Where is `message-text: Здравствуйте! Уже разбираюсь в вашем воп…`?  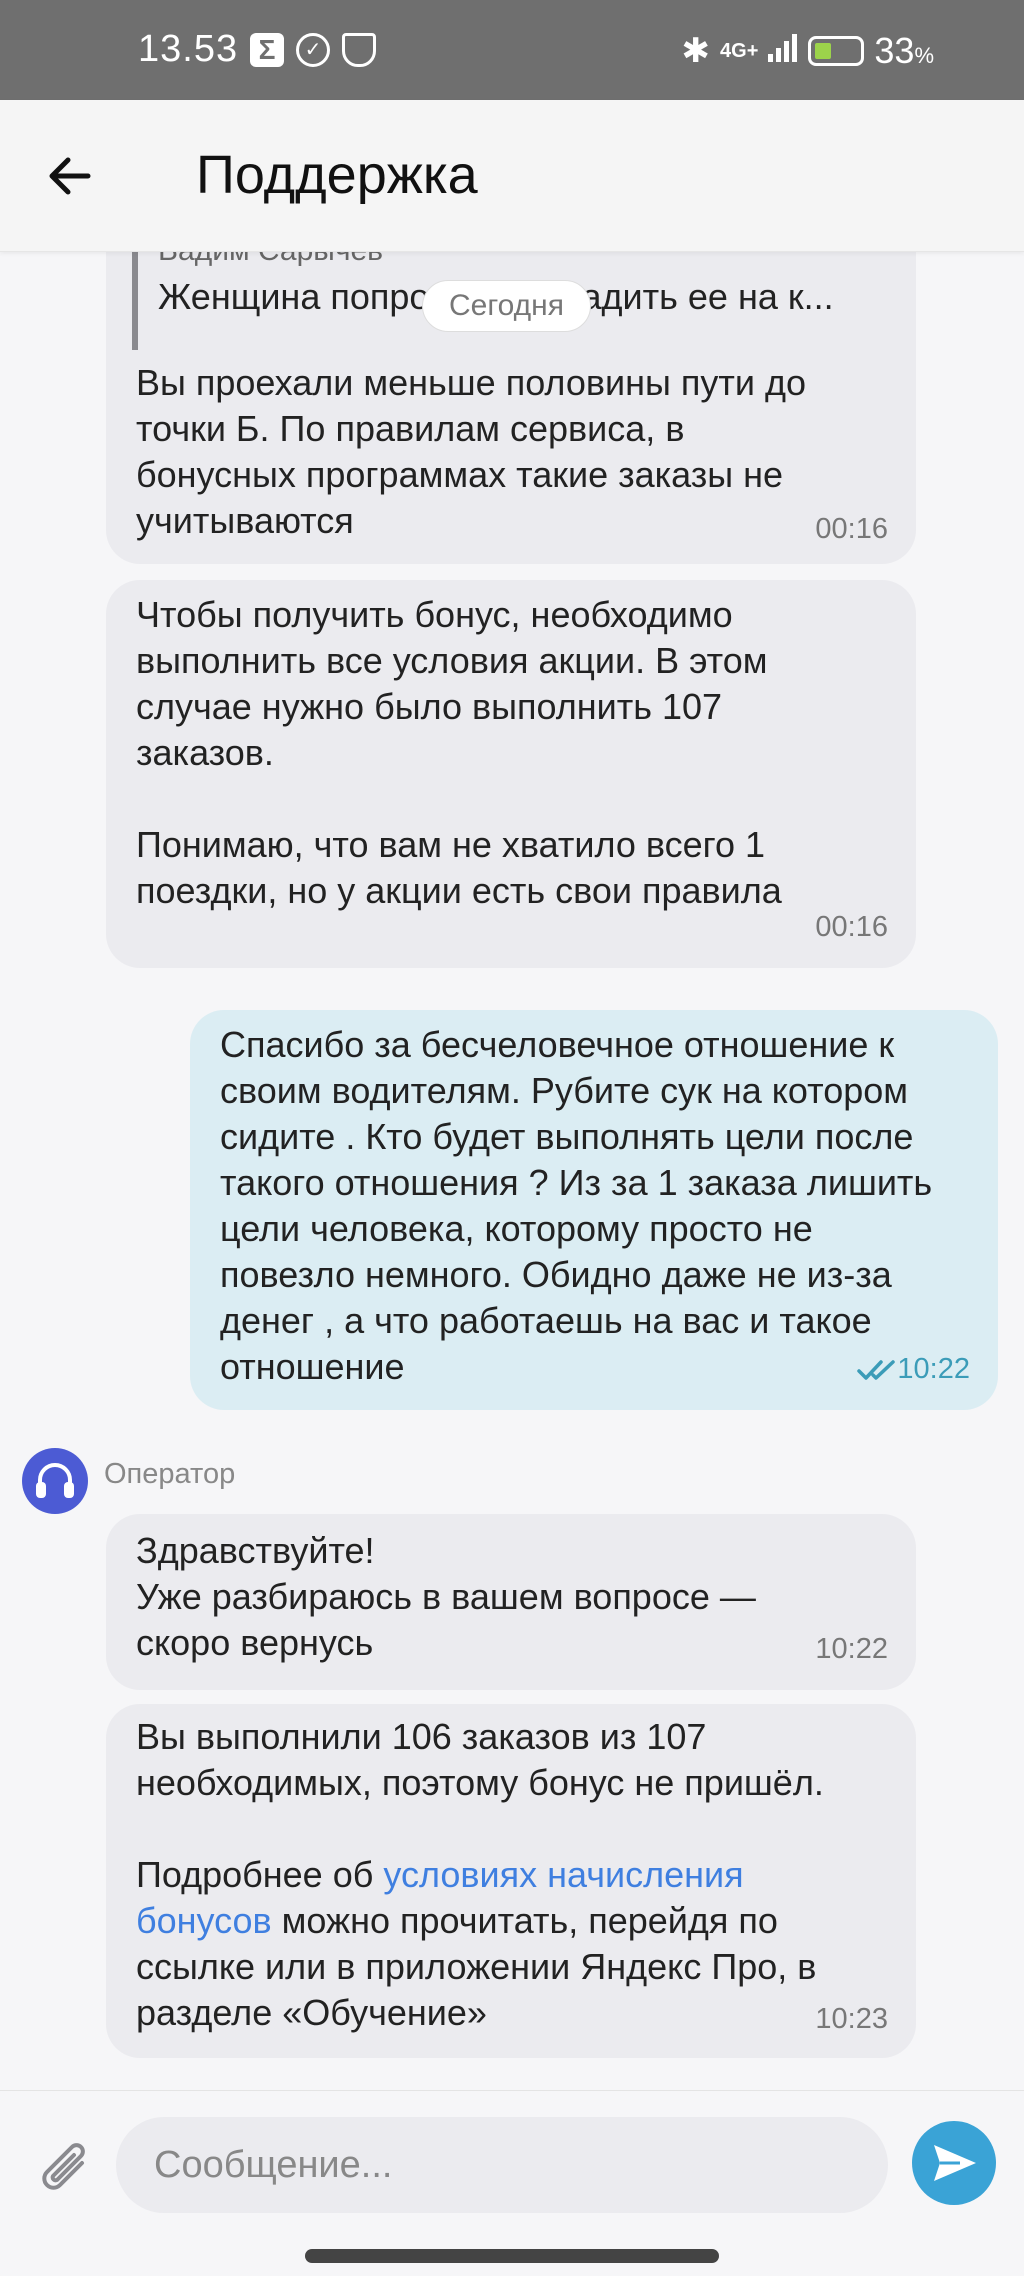
message-text: Здравствуйте! Уже разбираюсь в вашем воп… is located at coordinates (446, 1596).